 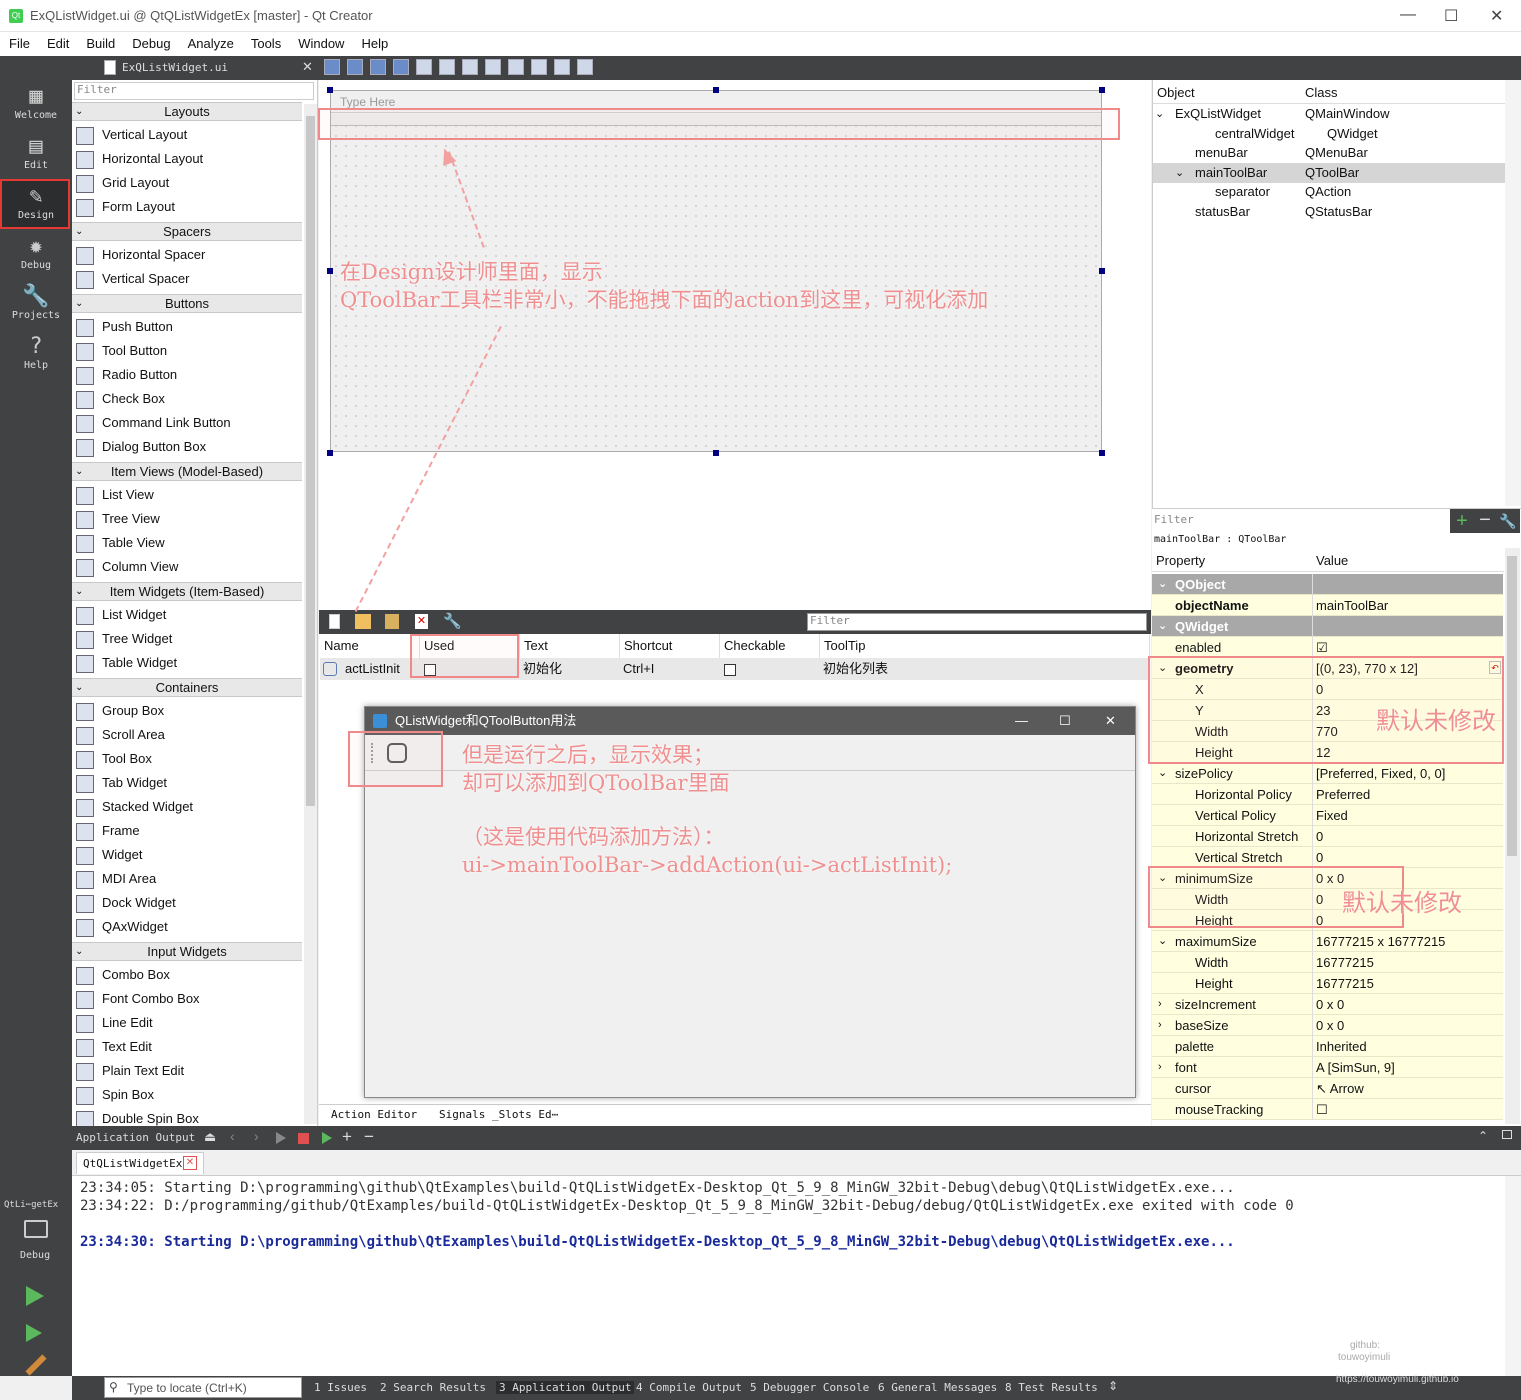 What do you see at coordinates (36, 358) in the screenshot?
I see `mode-help: ? Help` at bounding box center [36, 358].